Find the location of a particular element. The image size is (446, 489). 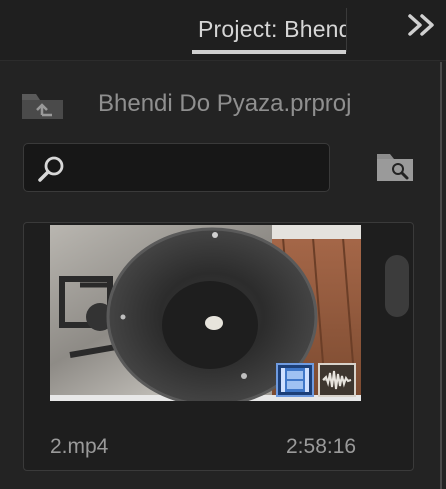

find-button is located at coordinates (395, 167).